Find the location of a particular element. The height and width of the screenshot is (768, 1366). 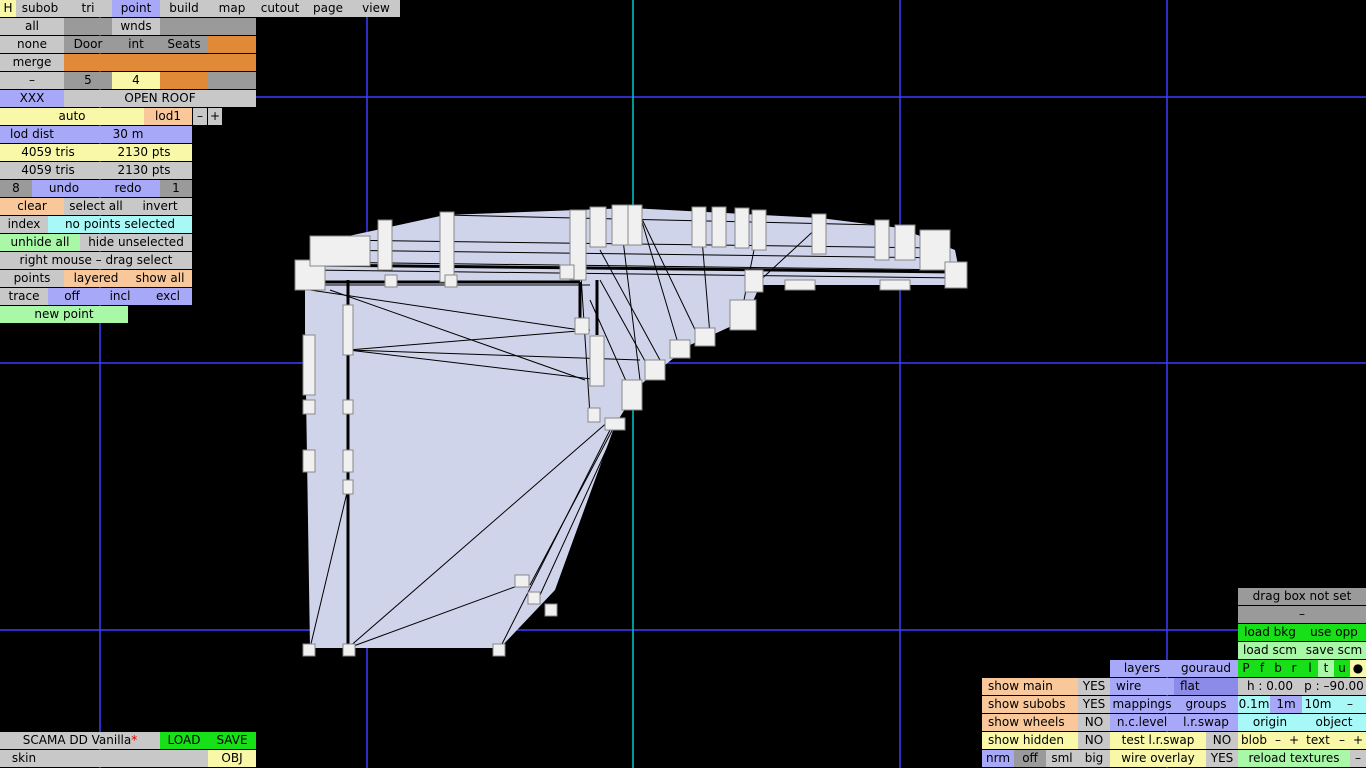

tab-cutout: cutout is located at coordinates (280, 8).